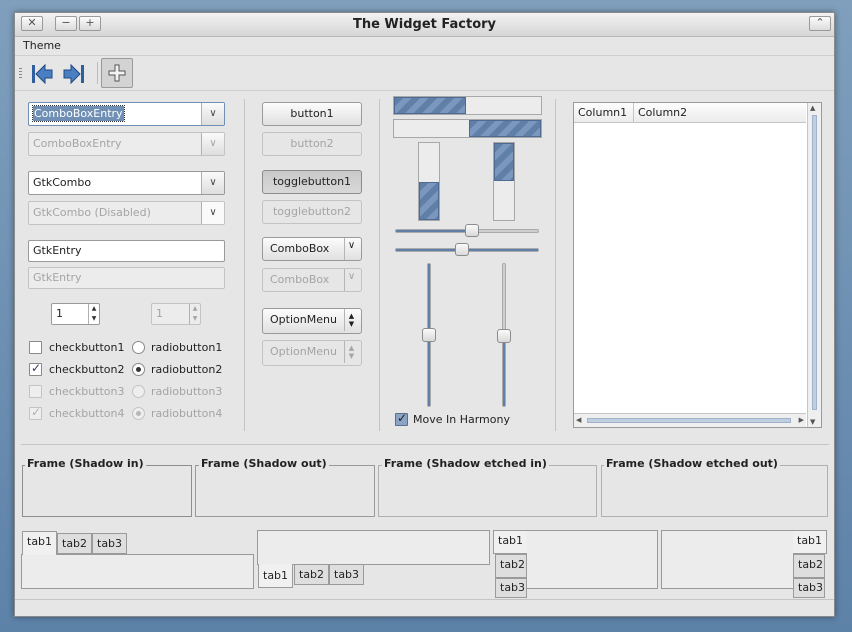 Image resolution: width=852 pixels, height=632 pixels. What do you see at coordinates (303, 351) in the screenshot?
I see `option-menu-disabled-value: OptionMenu` at bounding box center [303, 351].